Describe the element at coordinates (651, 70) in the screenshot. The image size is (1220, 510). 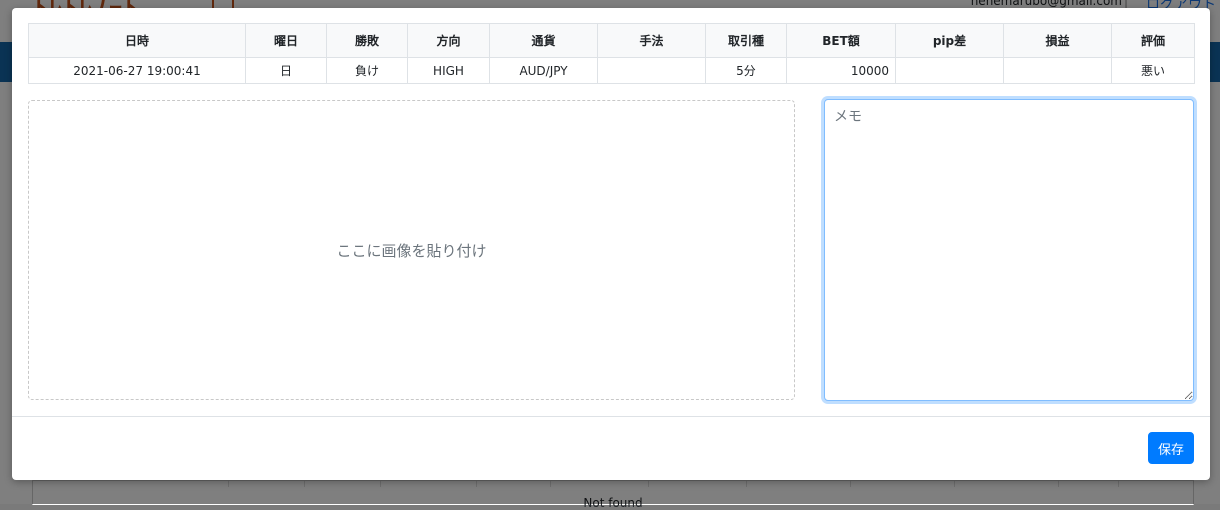
I see `cell-method` at that location.